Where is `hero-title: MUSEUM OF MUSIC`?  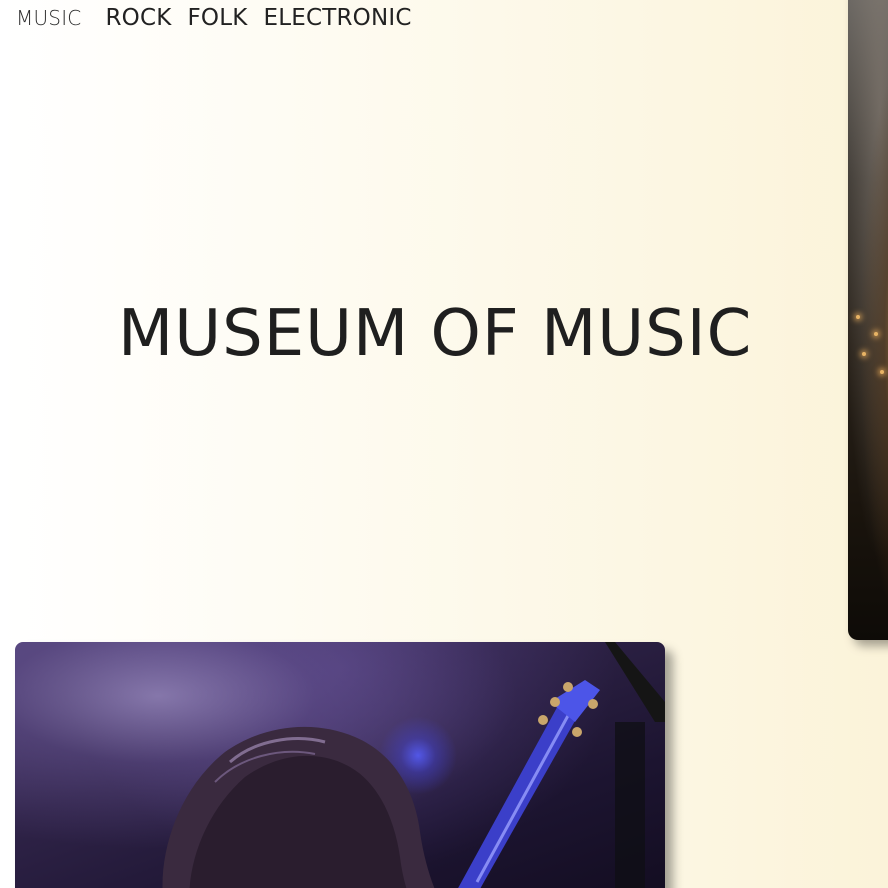
hero-title: MUSEUM OF MUSIC is located at coordinates (435, 334).